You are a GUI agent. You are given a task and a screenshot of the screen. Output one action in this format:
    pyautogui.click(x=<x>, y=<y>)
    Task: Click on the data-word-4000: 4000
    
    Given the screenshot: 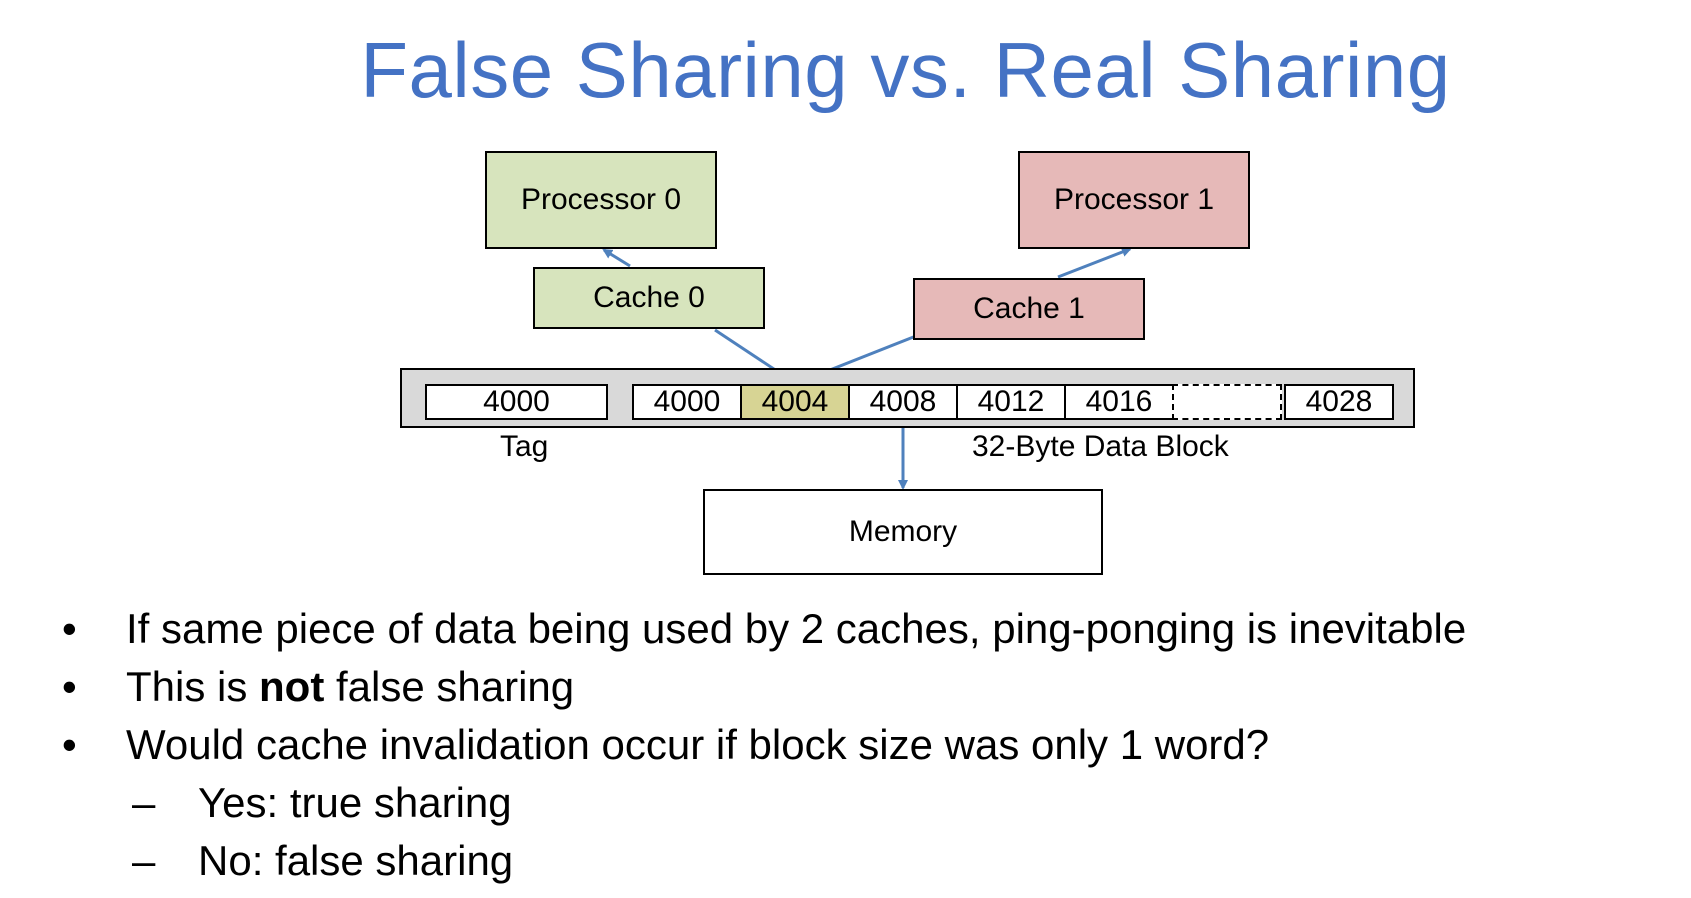 What is the action you would take?
    pyautogui.click(x=687, y=402)
    